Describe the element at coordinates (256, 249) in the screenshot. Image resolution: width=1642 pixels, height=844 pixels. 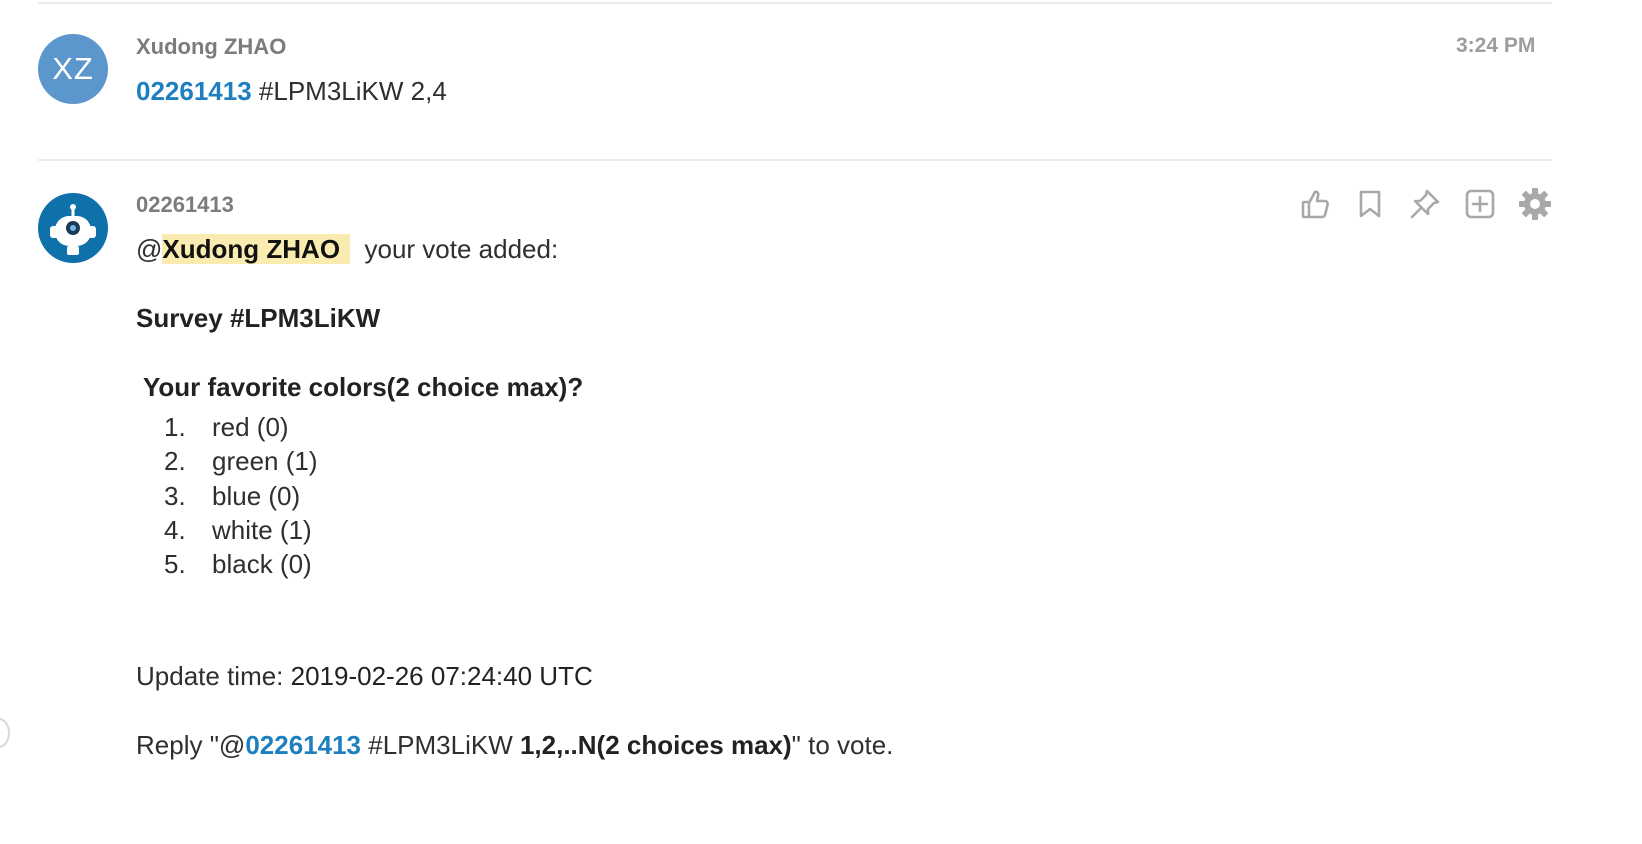
I see `user-mention: Xudong ZHAO` at that location.